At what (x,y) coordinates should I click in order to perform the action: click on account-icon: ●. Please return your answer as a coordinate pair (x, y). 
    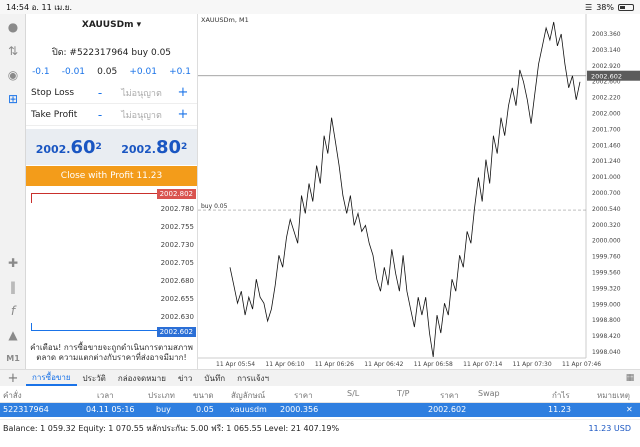
    Looking at the image, I should click on (13, 27).